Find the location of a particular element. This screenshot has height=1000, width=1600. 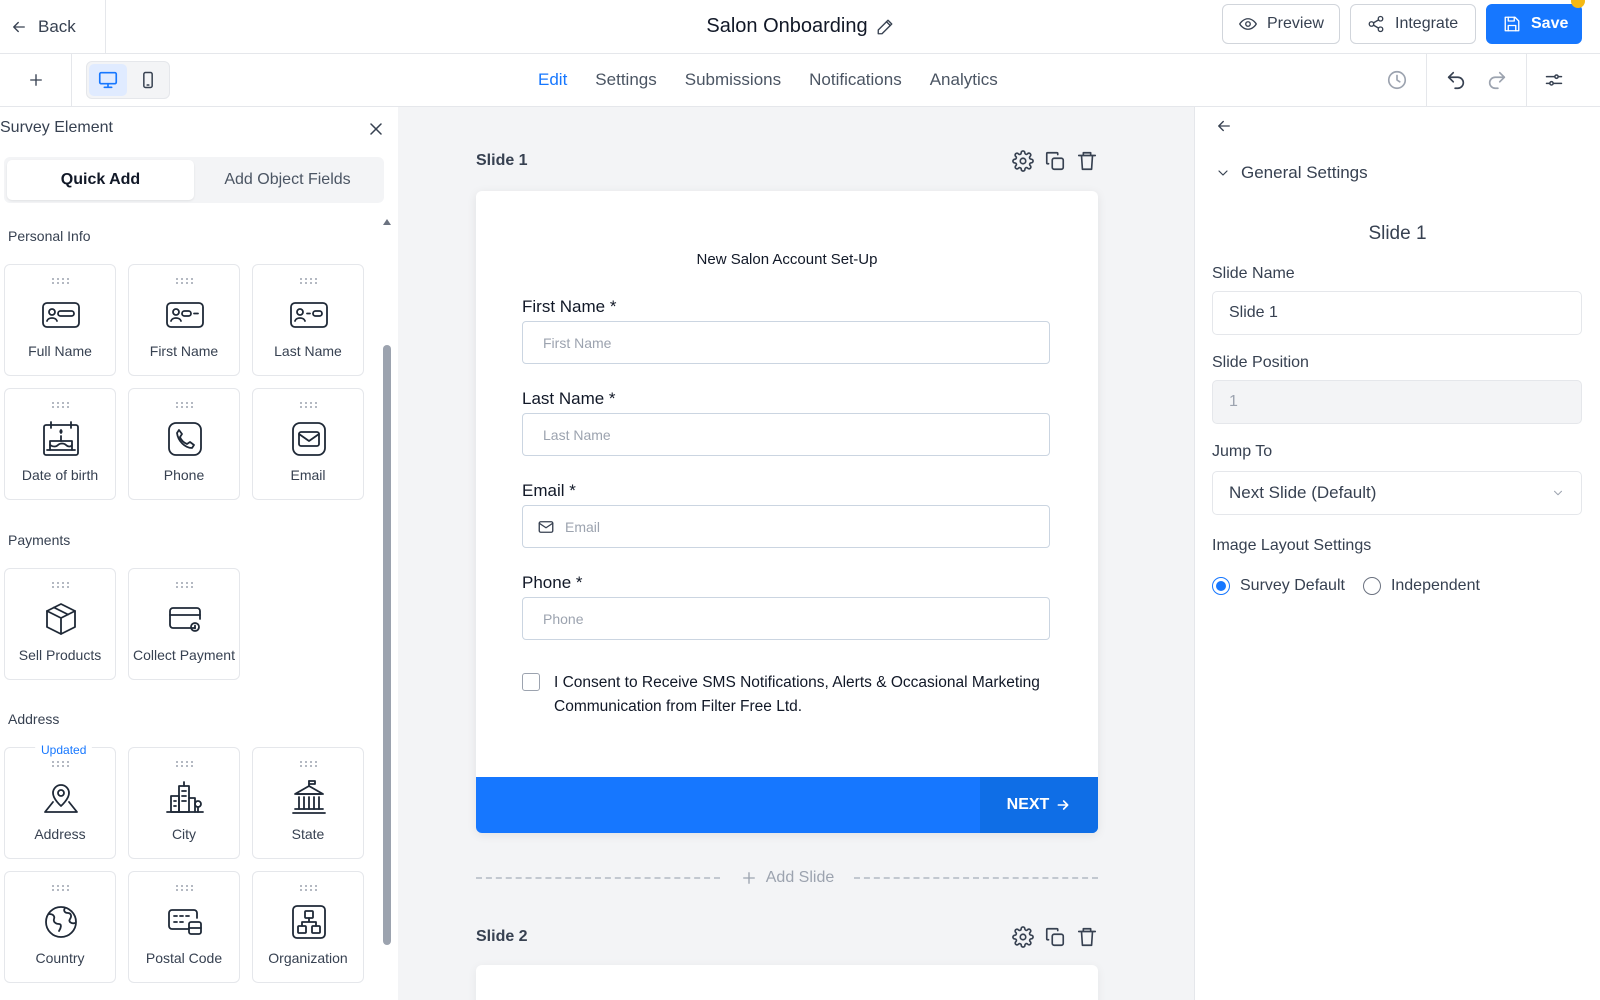

pencil-icon is located at coordinates (885, 27).